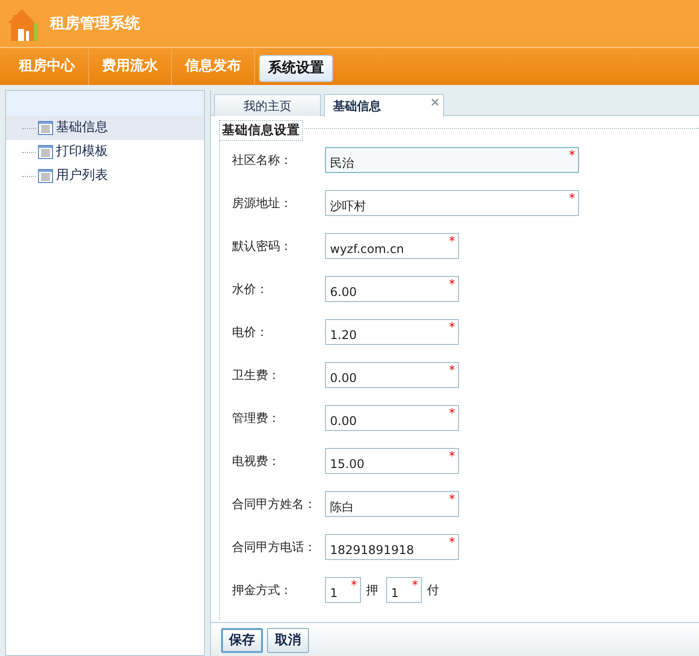 Image resolution: width=699 pixels, height=656 pixels. What do you see at coordinates (288, 640) in the screenshot?
I see `form-button: 取消` at bounding box center [288, 640].